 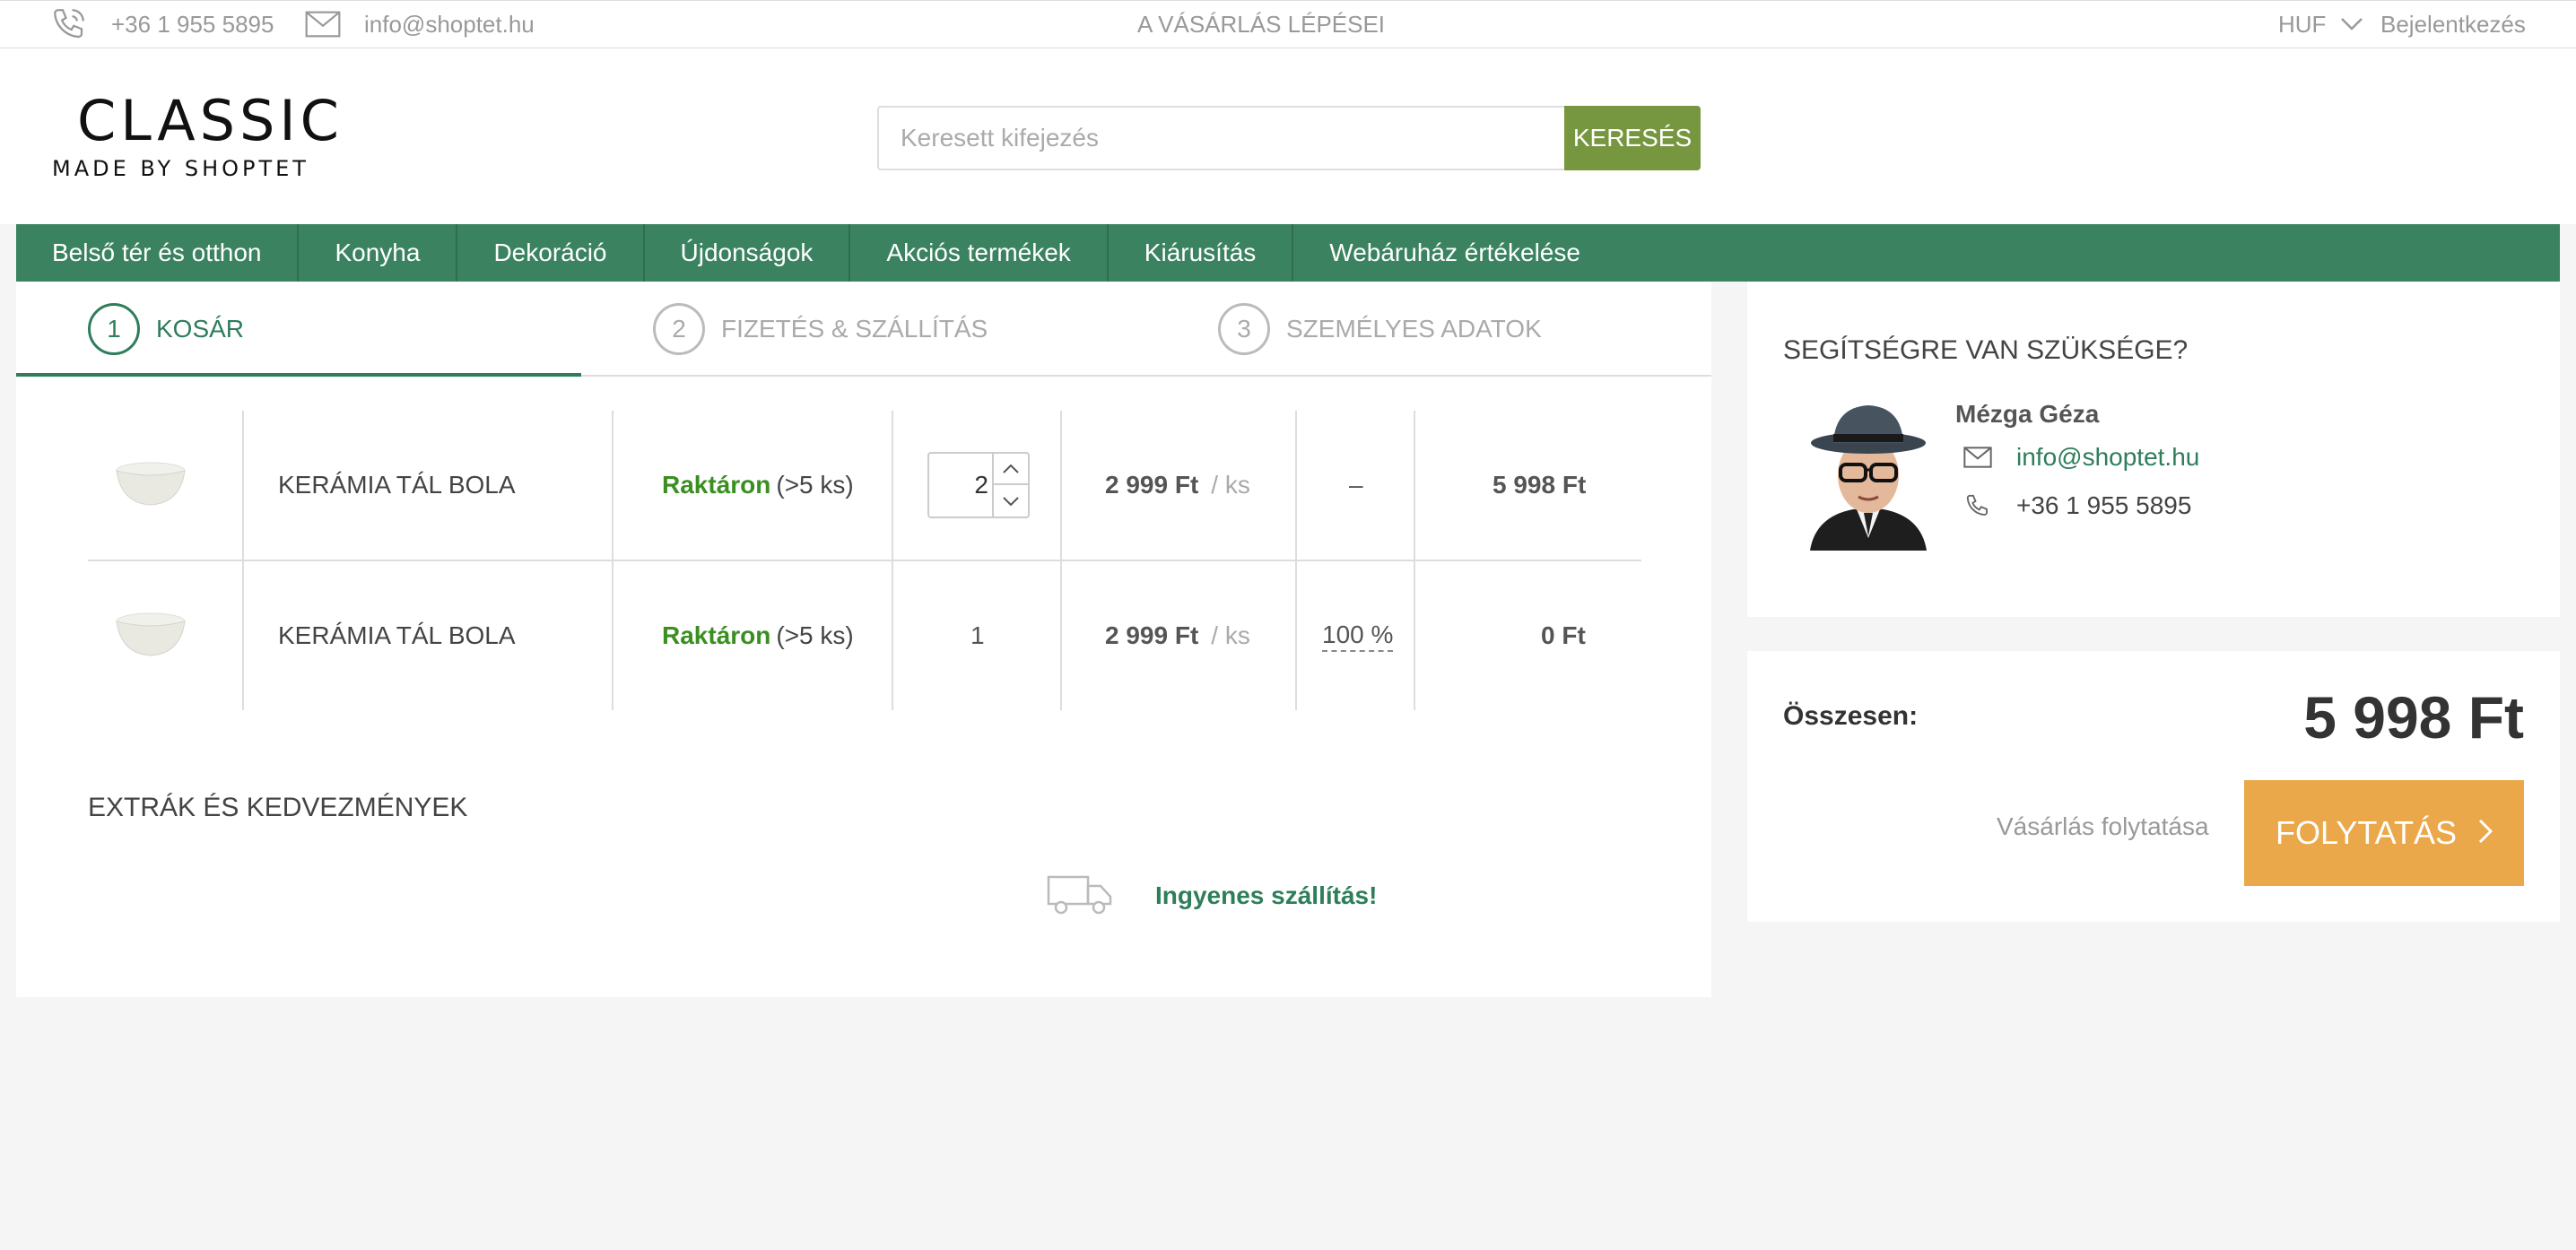 What do you see at coordinates (2103, 826) in the screenshot?
I see `continue-shopping-link: Vásárlás folytatása` at bounding box center [2103, 826].